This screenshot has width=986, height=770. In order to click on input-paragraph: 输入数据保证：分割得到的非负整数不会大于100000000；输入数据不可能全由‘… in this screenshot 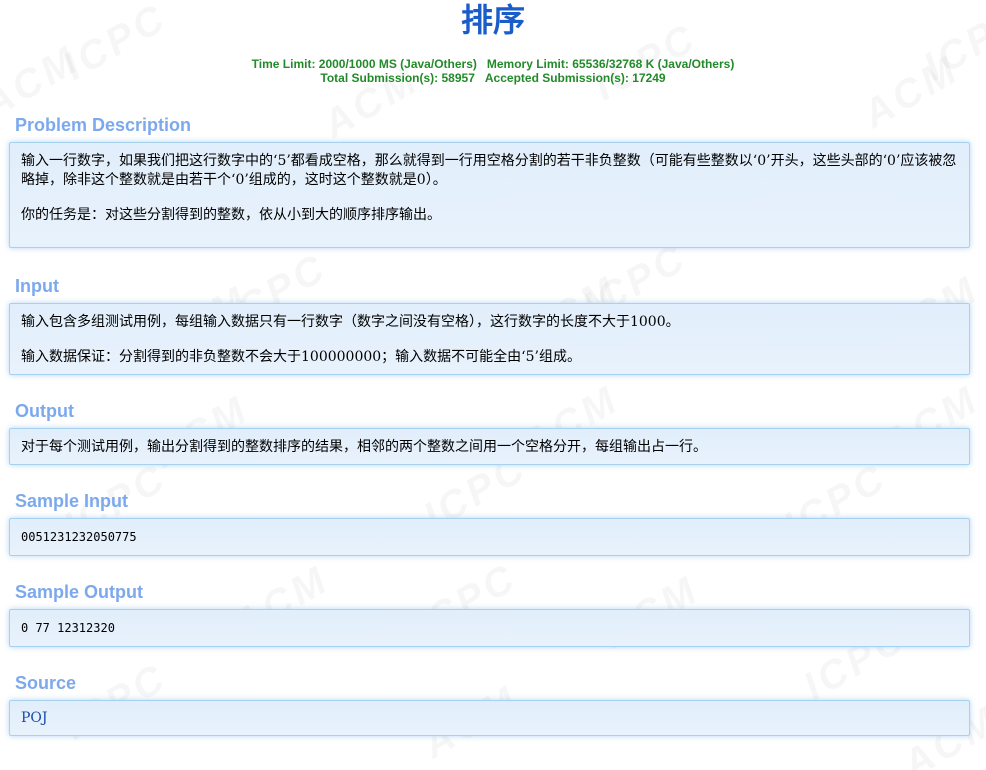, I will do `click(301, 357)`.